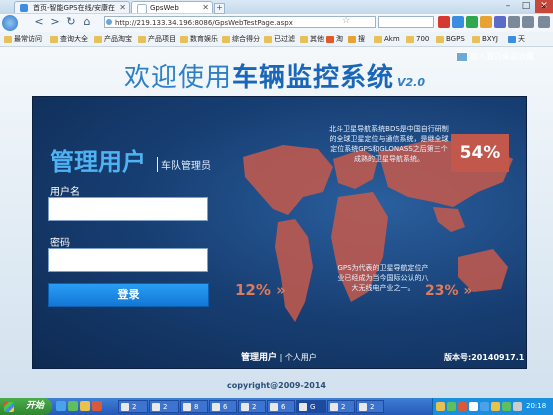 Image resolution: width=553 pixels, height=415 pixels. Describe the element at coordinates (352, 39) in the screenshot. I see `sogou-icon` at that location.